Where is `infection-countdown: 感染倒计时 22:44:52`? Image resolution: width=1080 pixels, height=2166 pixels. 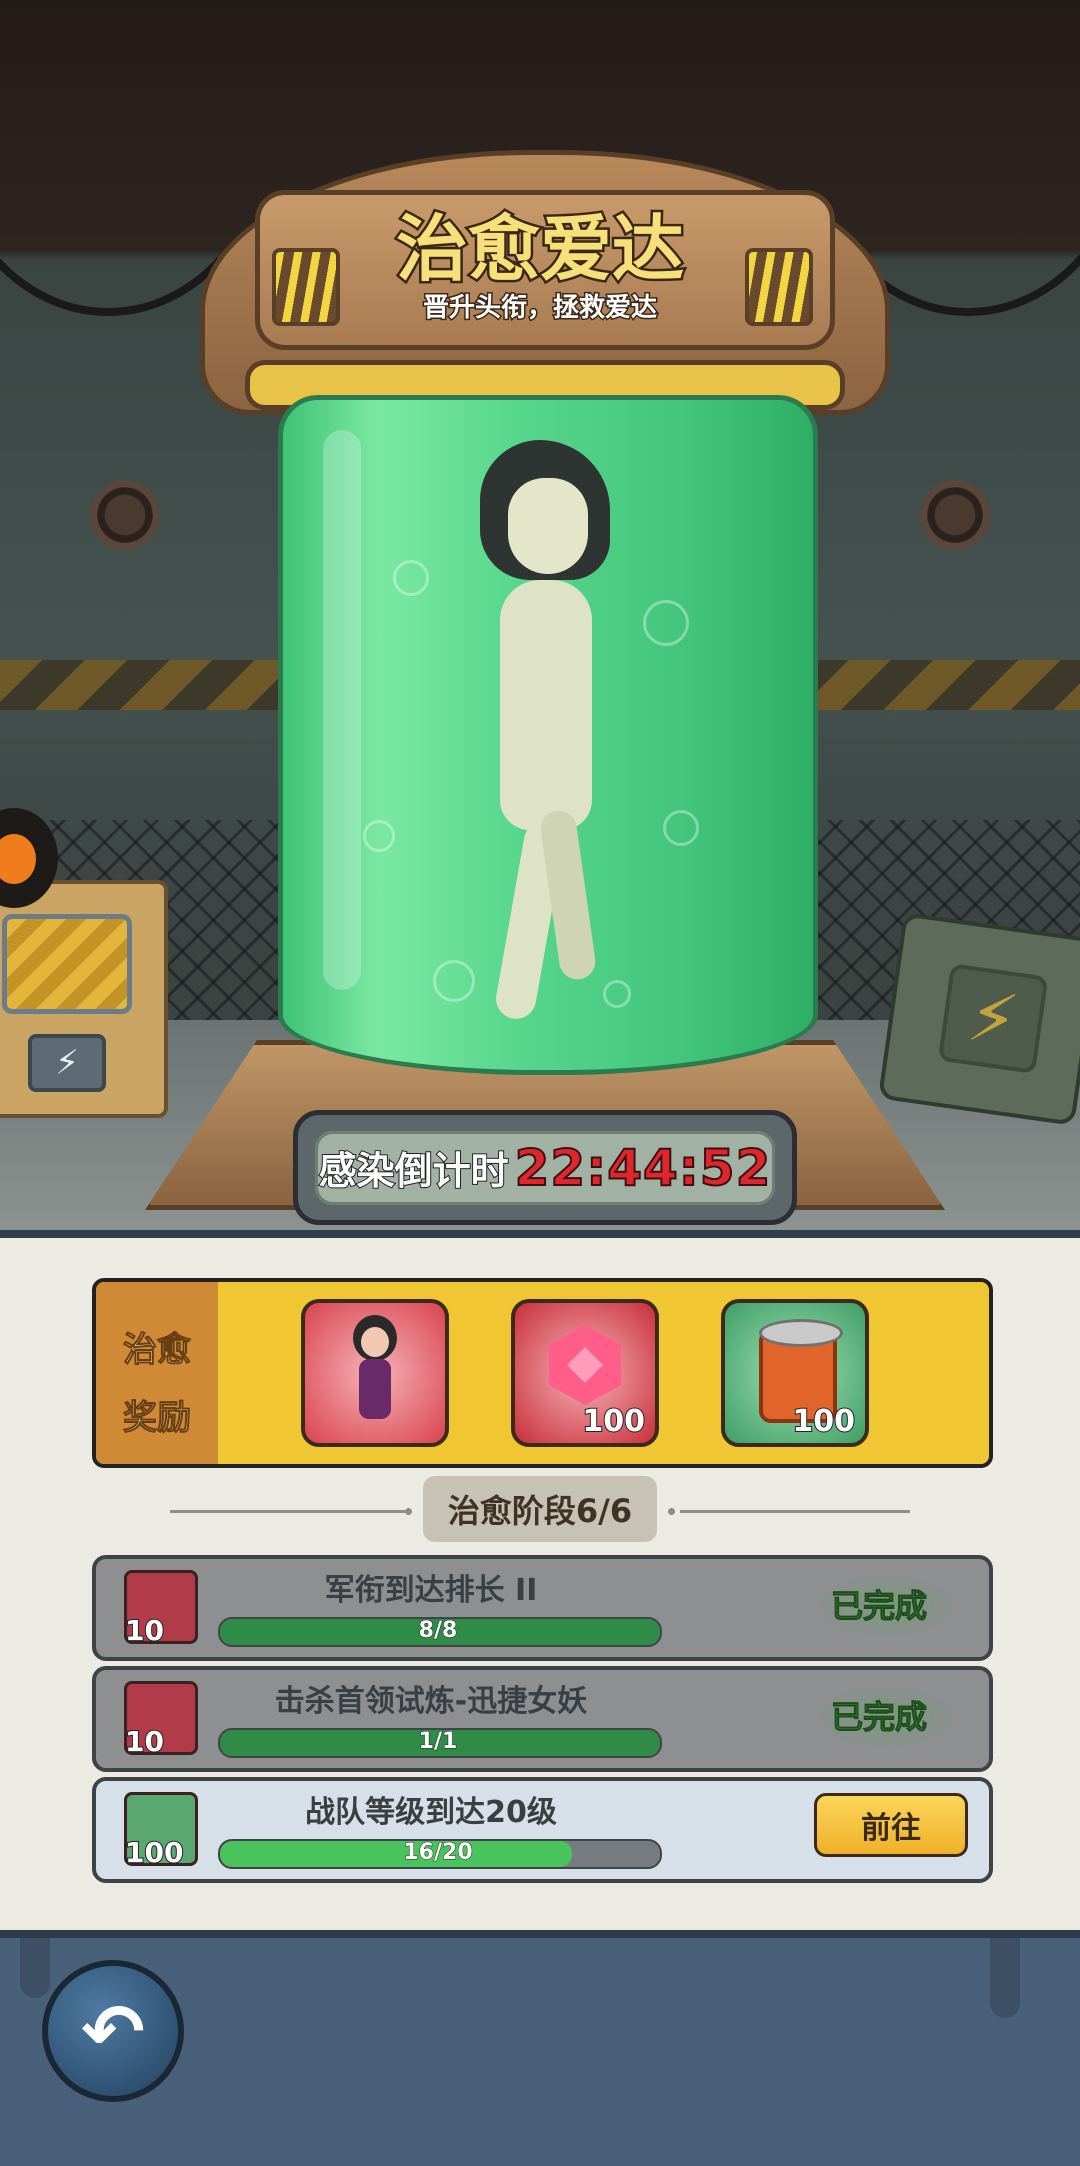
infection-countdown: 感染倒计时 22:44:52 is located at coordinates (545, 1167).